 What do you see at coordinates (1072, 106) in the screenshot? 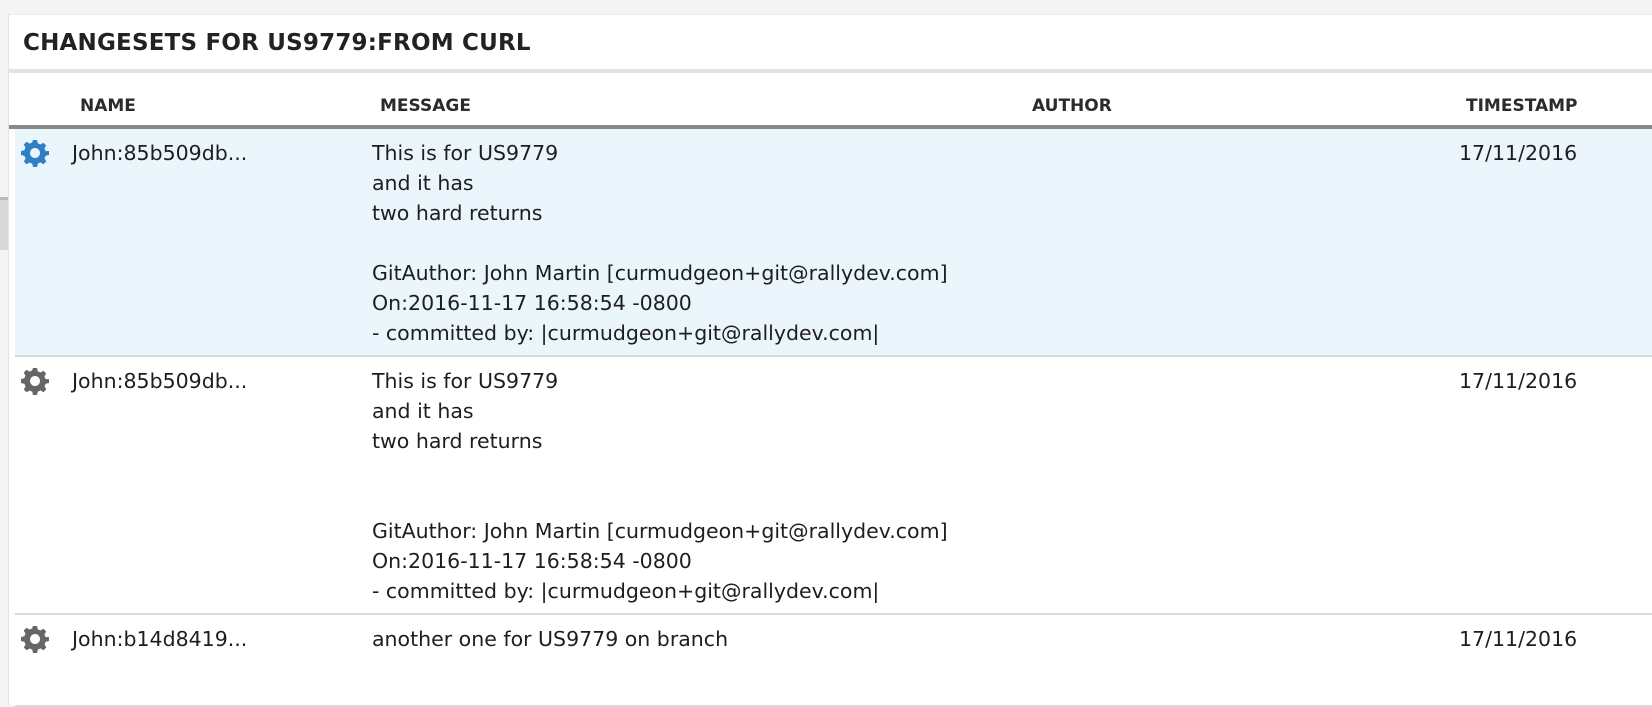
I see `column-header-author: AUTHOR` at bounding box center [1072, 106].